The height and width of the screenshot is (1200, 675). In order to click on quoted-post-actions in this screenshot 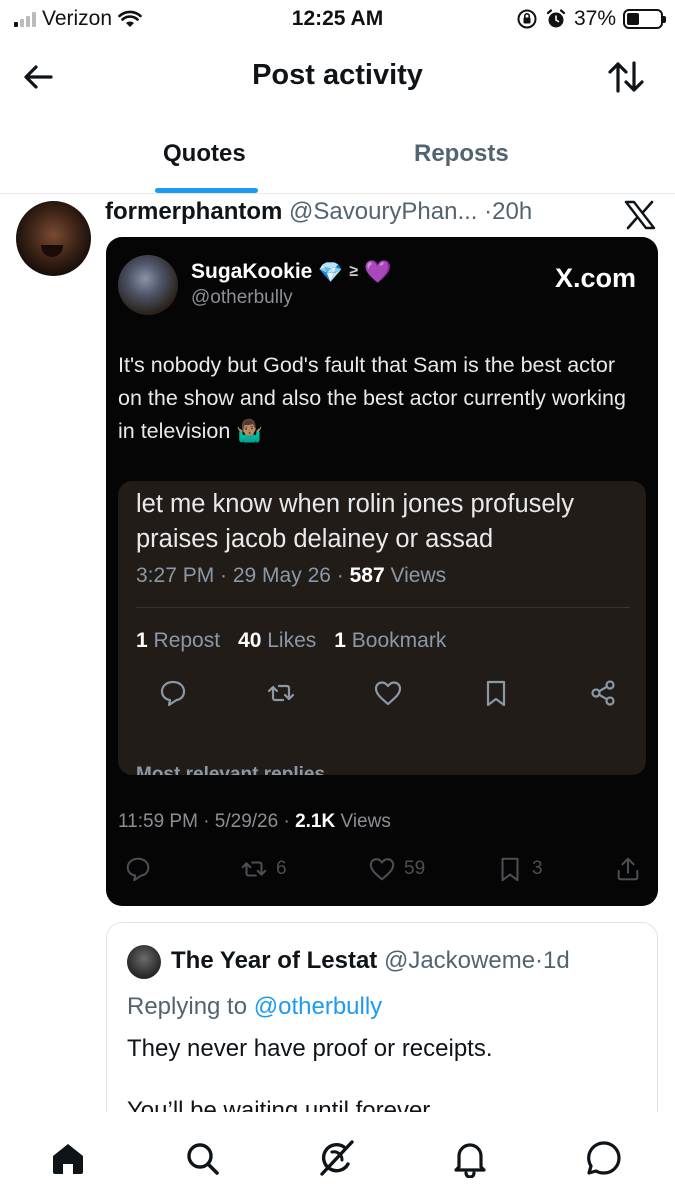, I will do `click(388, 693)`.